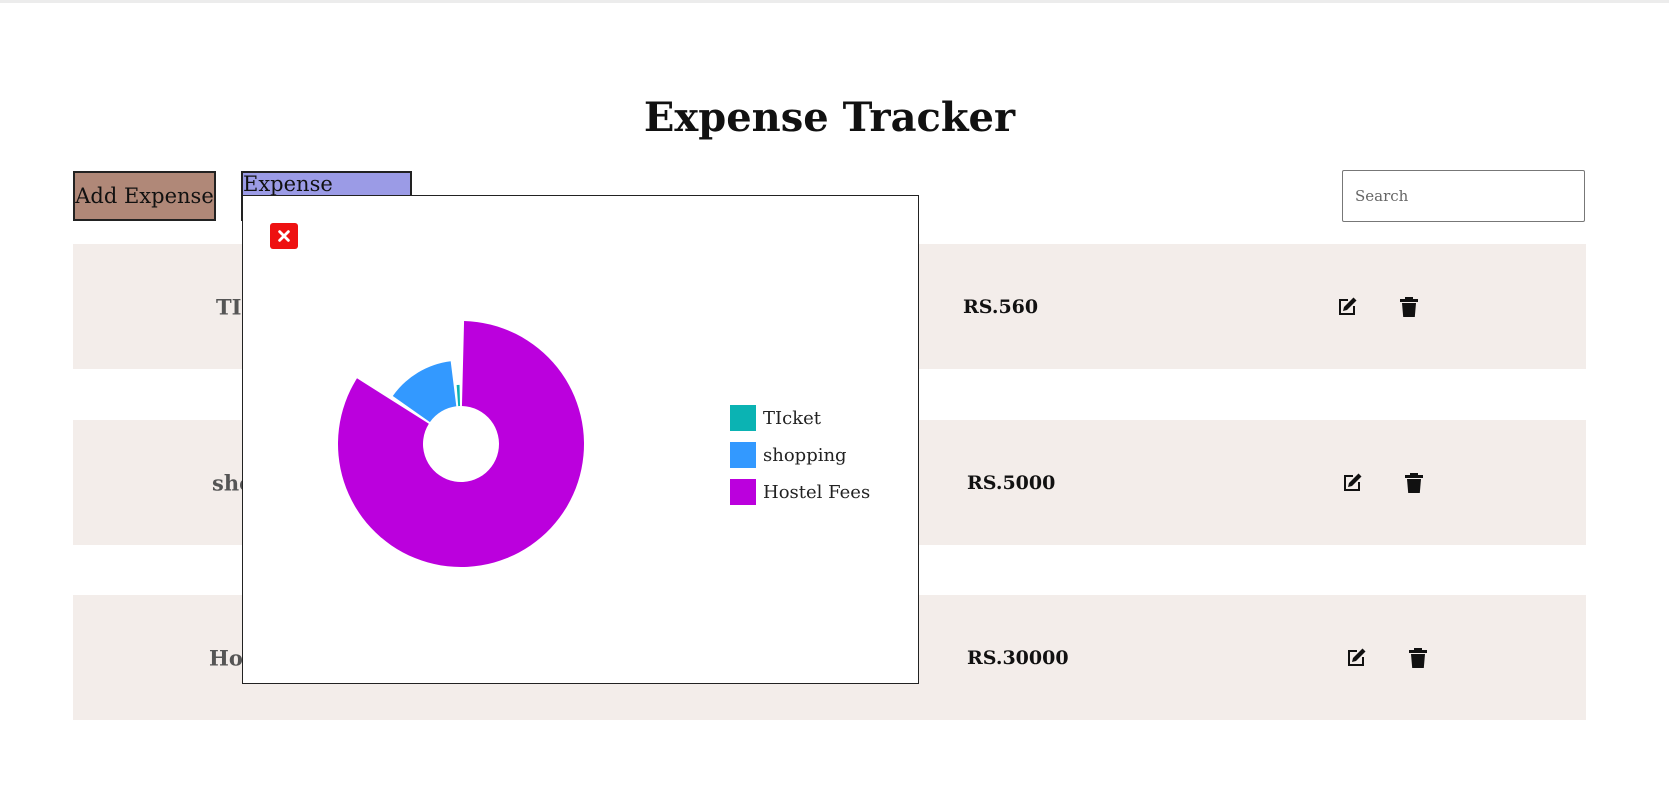 The width and height of the screenshot is (1669, 805). Describe the element at coordinates (1018, 657) in the screenshot. I see `expense-amount: RS.30000` at that location.